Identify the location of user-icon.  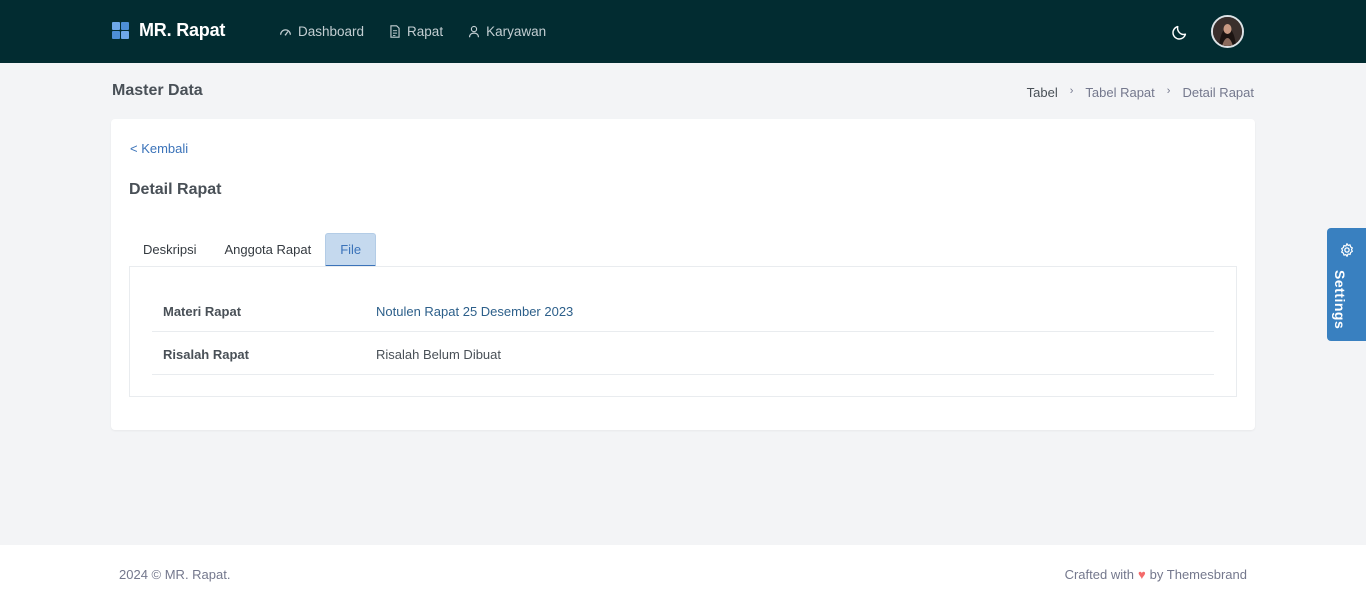
(474, 31).